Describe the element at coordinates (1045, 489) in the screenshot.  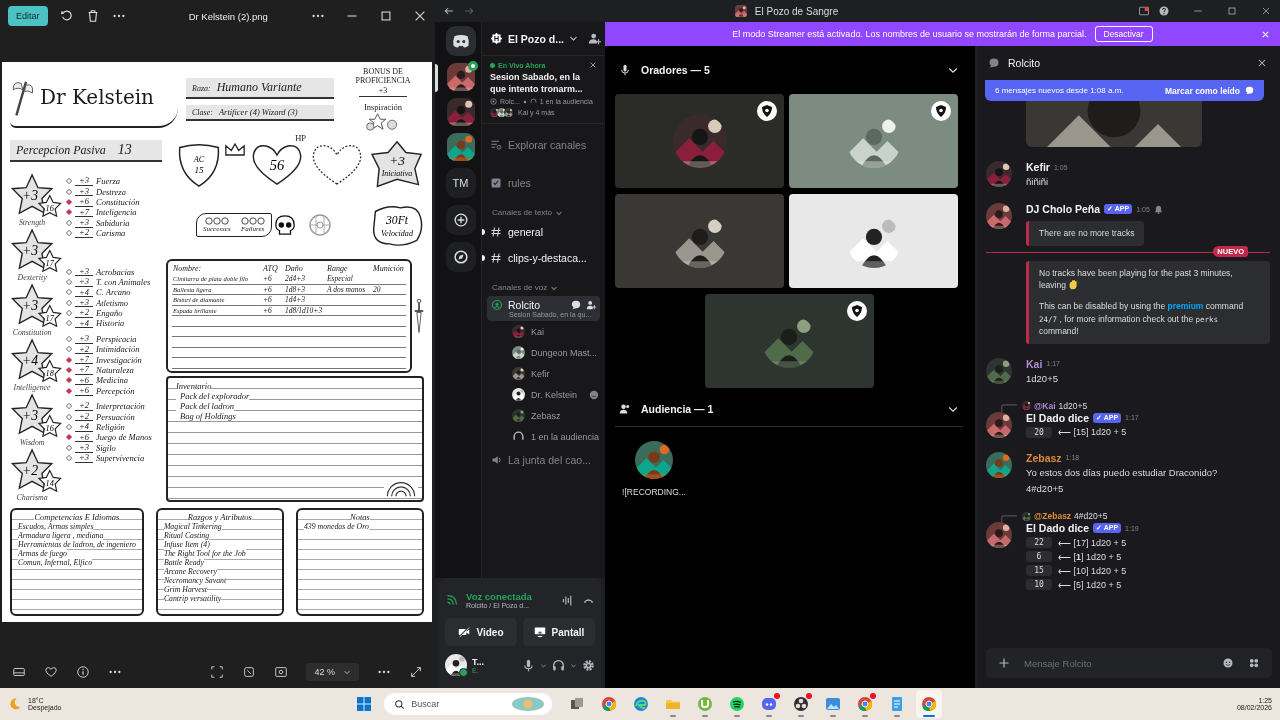
I see `message-text: 4#d20+5` at that location.